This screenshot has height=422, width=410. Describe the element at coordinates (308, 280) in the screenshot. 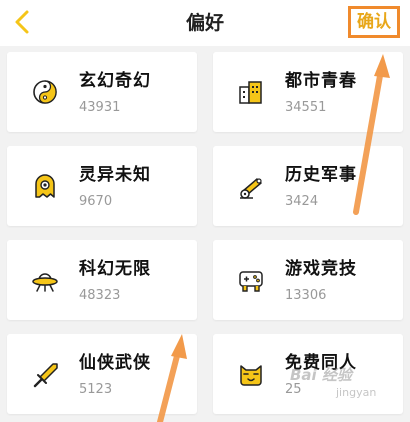

I see `category-card-youxi: 游戏竞技 13306` at that location.